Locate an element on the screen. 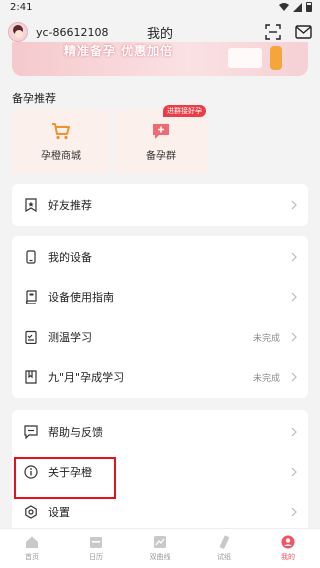  tab-mine: 我的 is located at coordinates (288, 548).